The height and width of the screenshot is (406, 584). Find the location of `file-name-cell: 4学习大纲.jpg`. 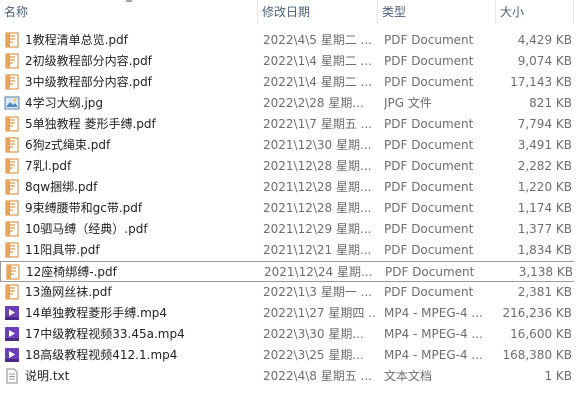

file-name-cell: 4学习大纲.jpg is located at coordinates (130, 103).